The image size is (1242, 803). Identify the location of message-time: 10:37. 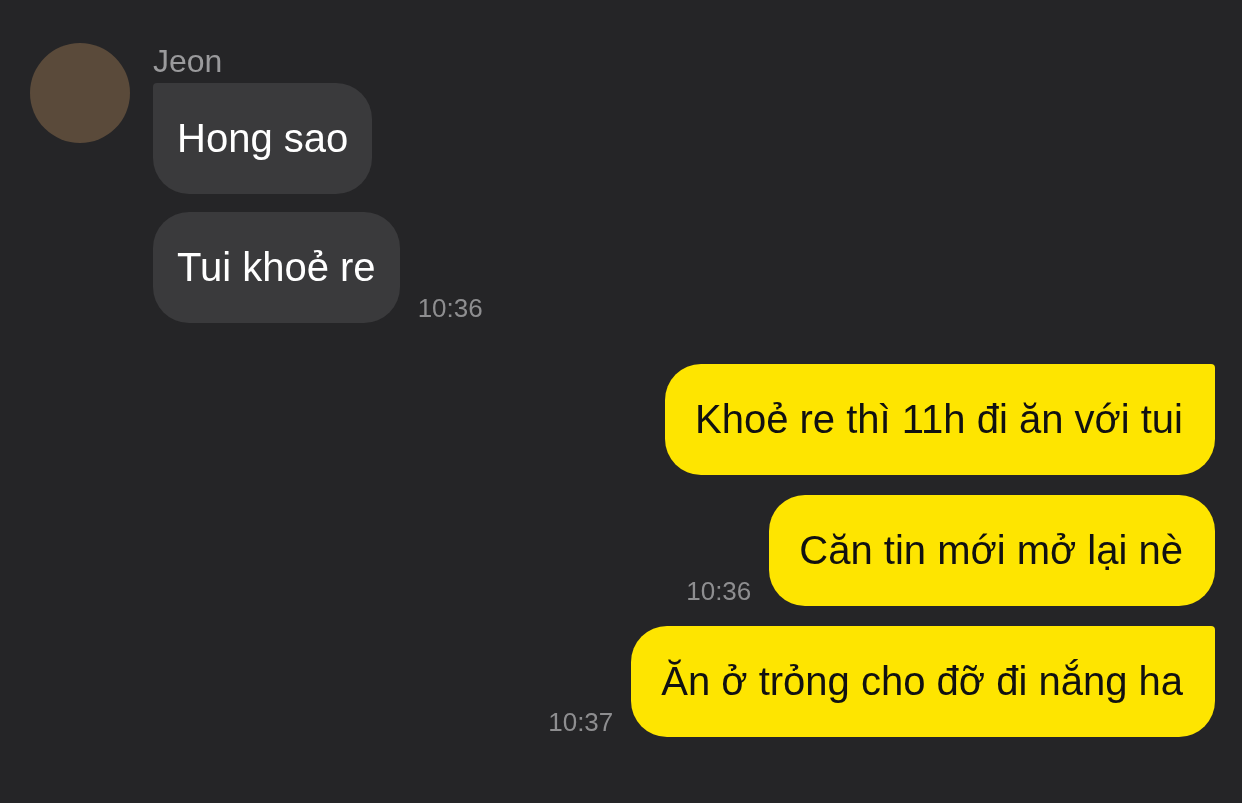
(581, 722).